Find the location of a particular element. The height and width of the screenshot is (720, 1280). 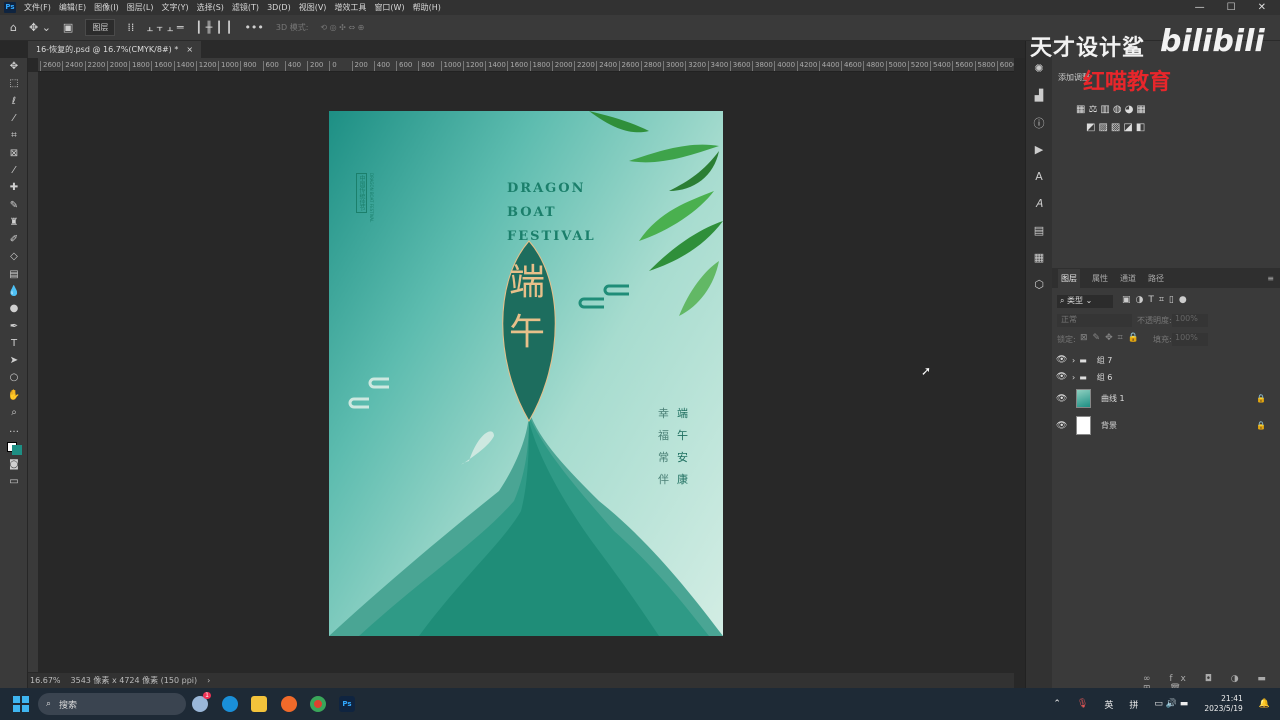

lasso-tool-icon: ℓ is located at coordinates (14, 101).